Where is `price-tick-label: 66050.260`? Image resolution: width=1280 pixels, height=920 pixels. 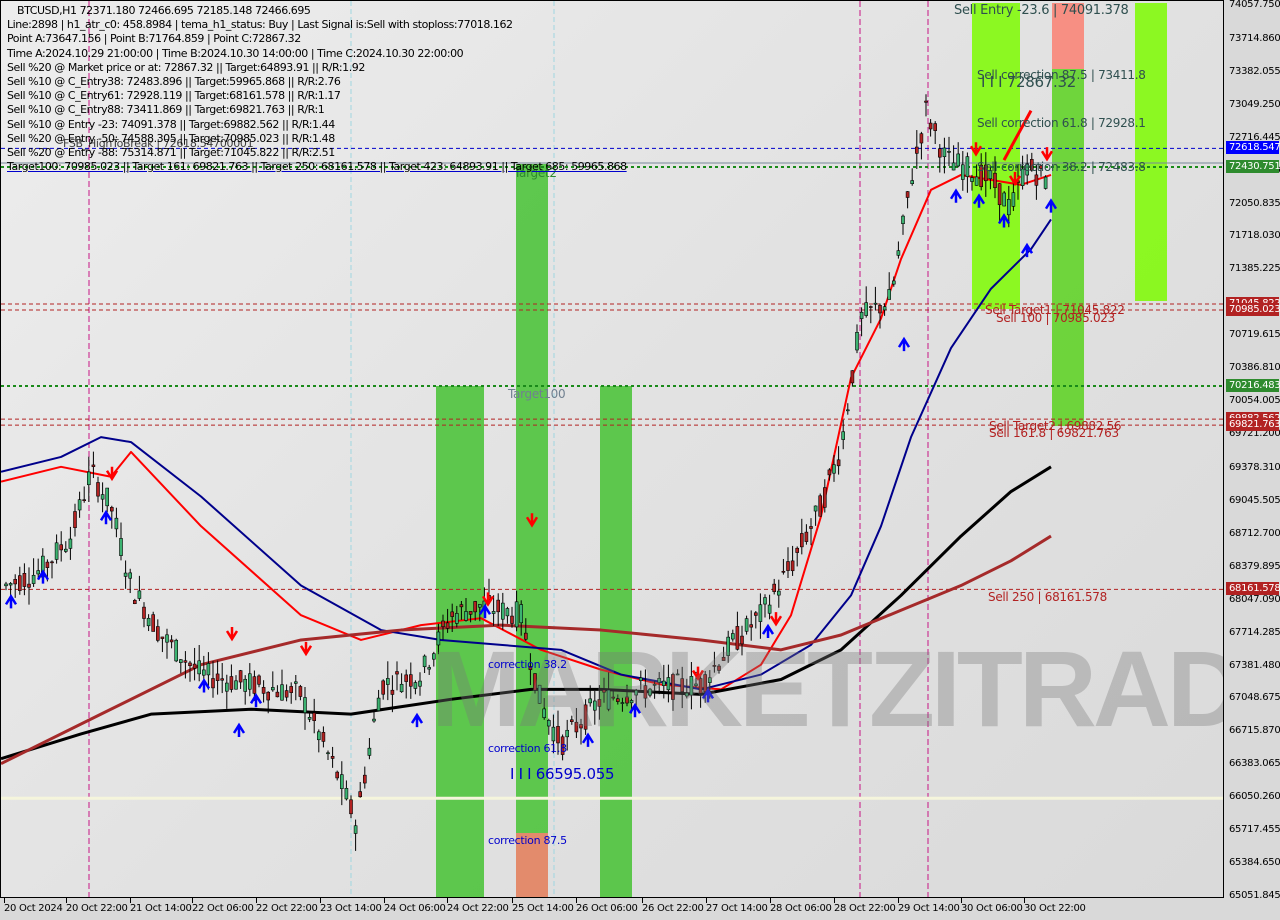 price-tick-label: 66050.260 is located at coordinates (1254, 797).